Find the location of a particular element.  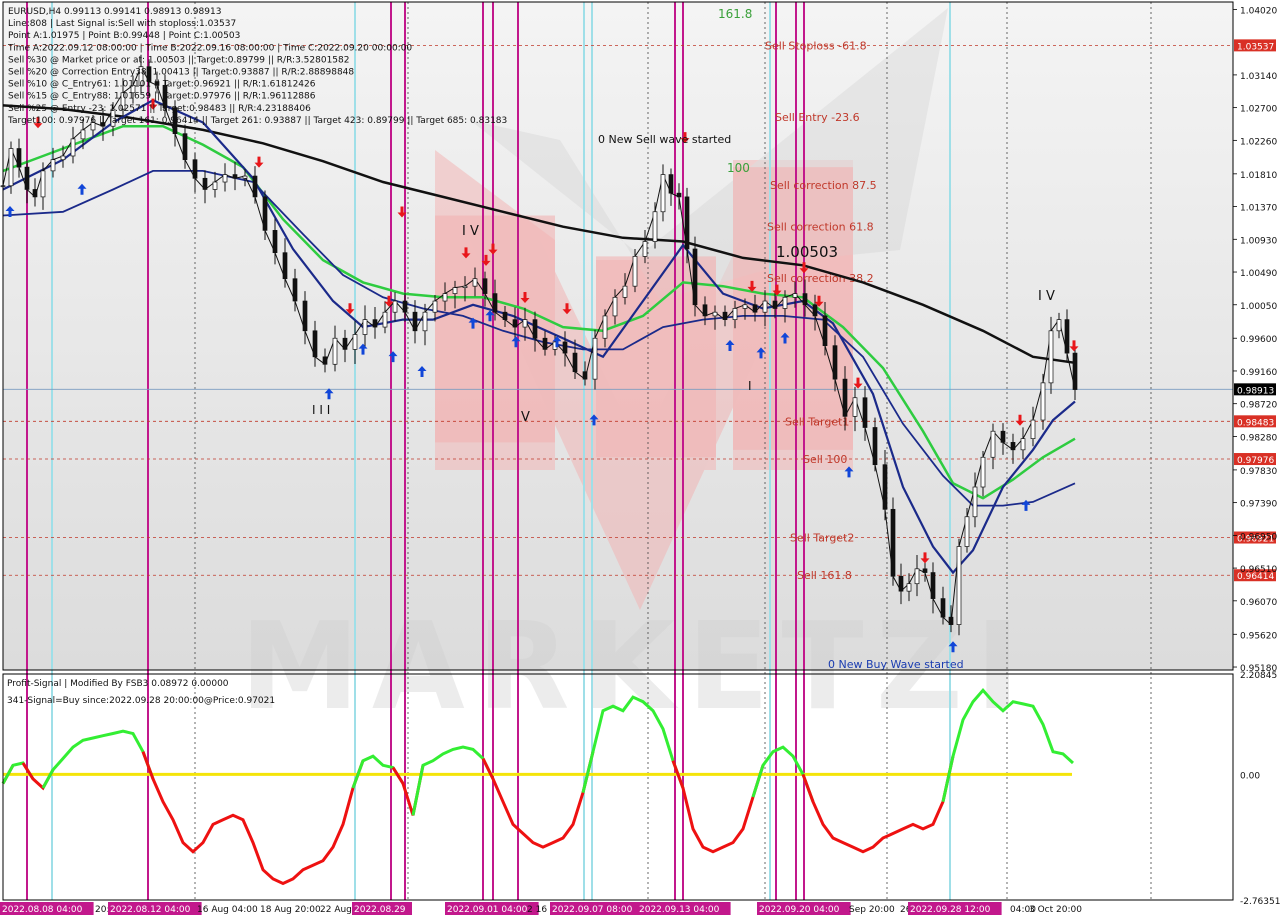

level-label-6: Sell 100 is located at coordinates (825, 459).